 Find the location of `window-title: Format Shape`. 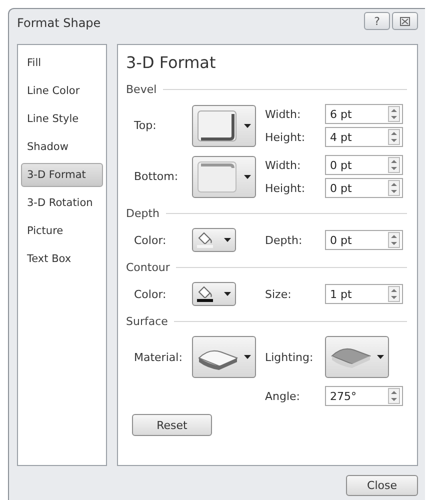

window-title: Format Shape is located at coordinates (59, 23).